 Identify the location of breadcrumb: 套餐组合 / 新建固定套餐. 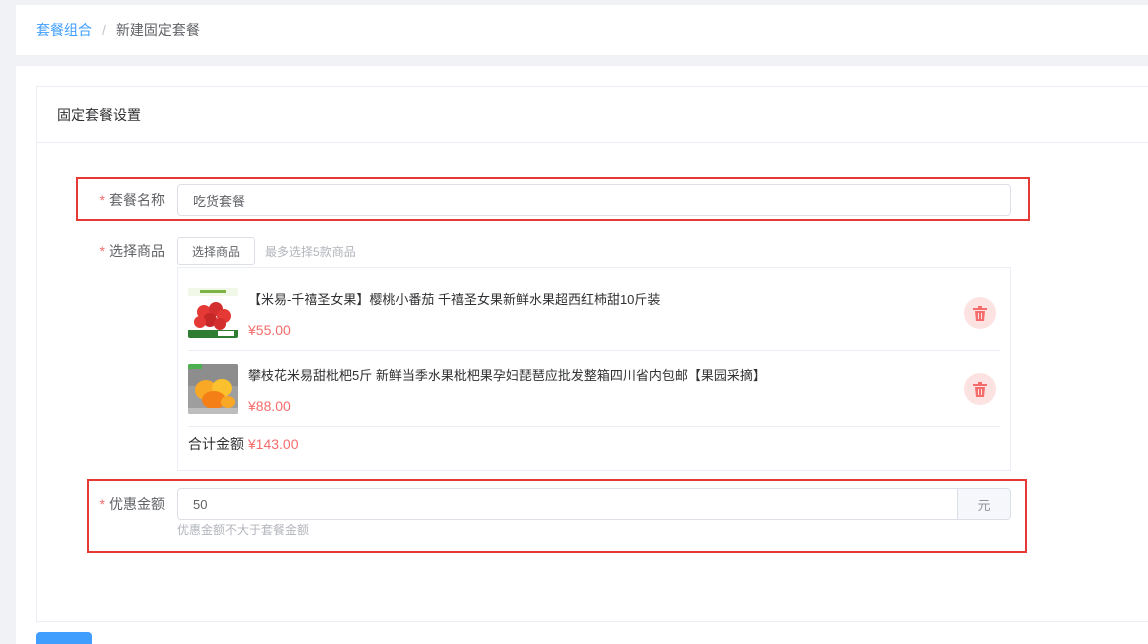
(582, 30).